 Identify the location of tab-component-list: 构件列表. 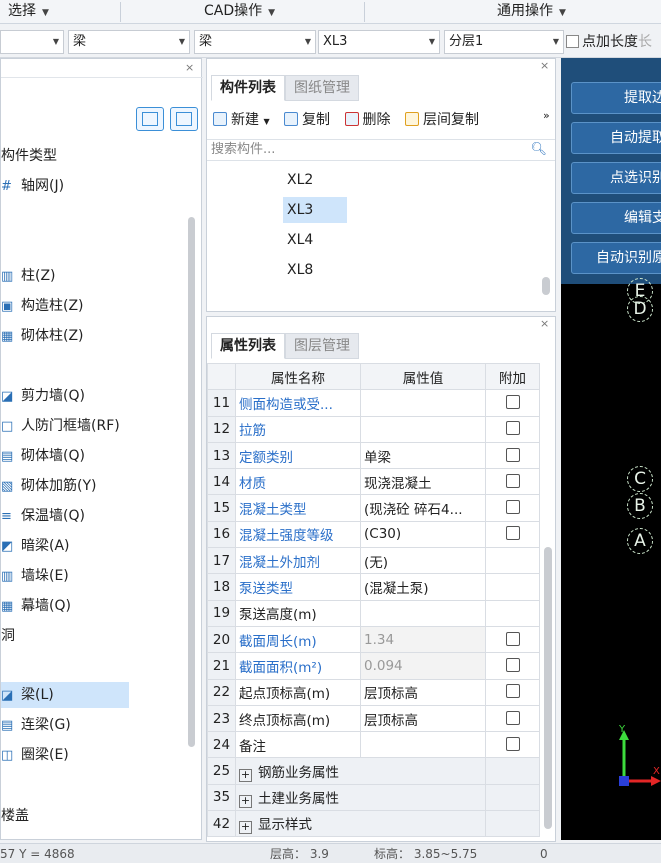
(248, 88).